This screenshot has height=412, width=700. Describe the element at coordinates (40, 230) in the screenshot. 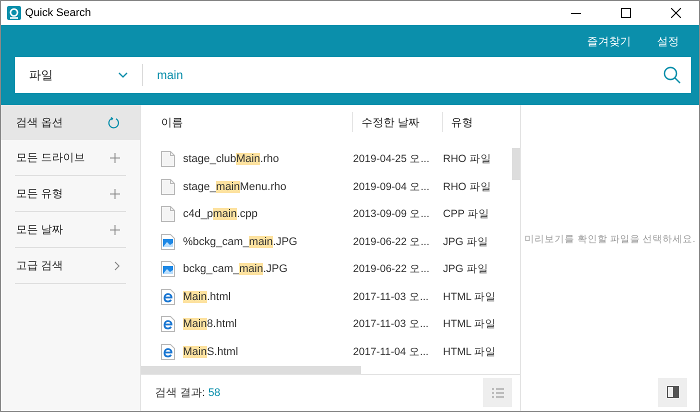

I see `sidebar-label: 모든 날짜` at that location.